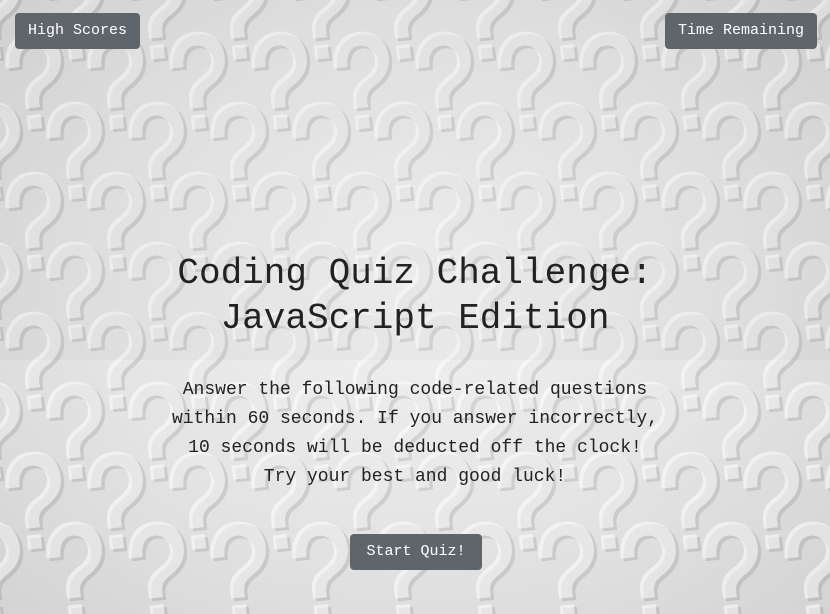 The height and width of the screenshot is (614, 830). What do you see at coordinates (740, 31) in the screenshot?
I see `time-remaining-button: Time Remaining` at bounding box center [740, 31].